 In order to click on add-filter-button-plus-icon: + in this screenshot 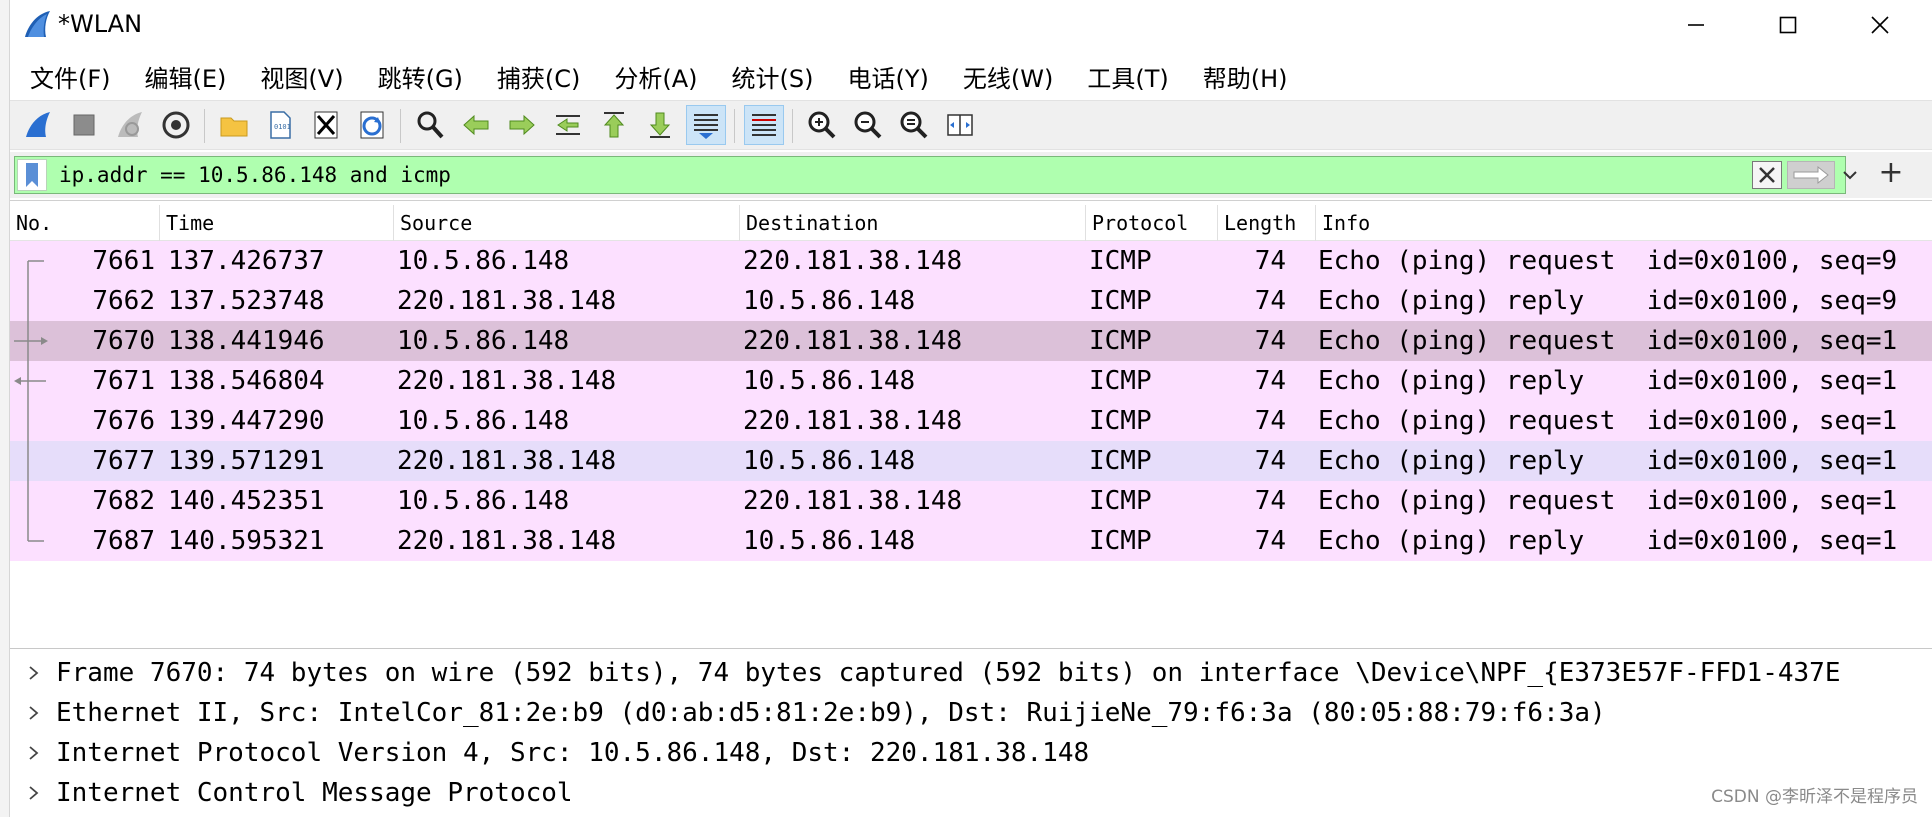, I will do `click(1891, 173)`.